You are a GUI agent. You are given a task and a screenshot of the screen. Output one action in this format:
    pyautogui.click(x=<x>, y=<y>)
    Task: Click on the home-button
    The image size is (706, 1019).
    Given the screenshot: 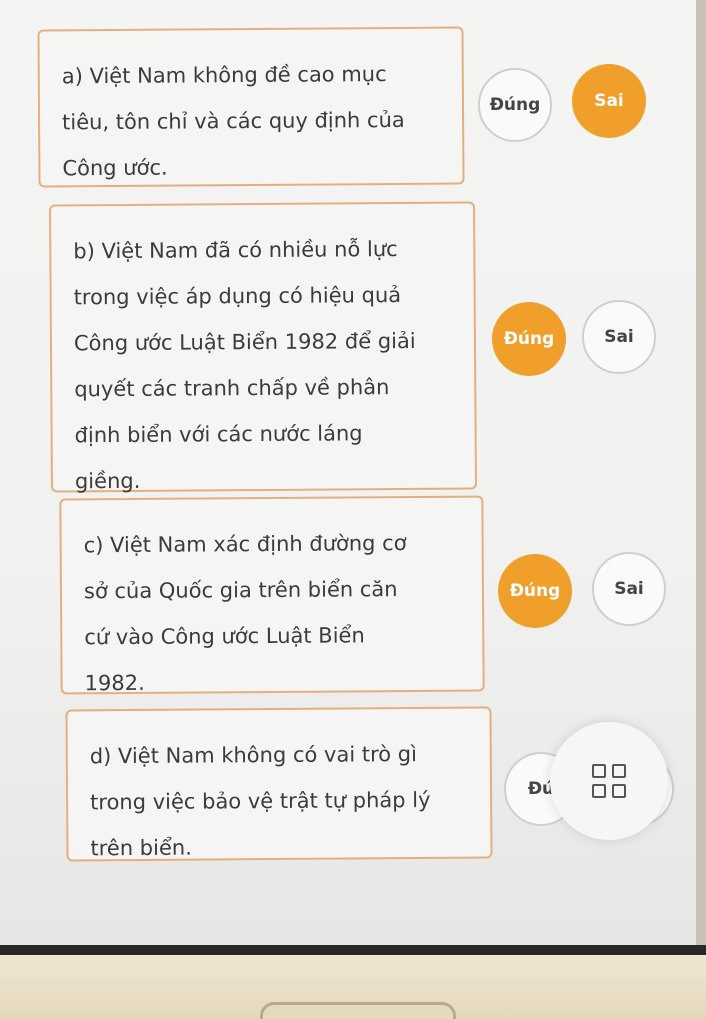 What is the action you would take?
    pyautogui.click(x=358, y=1010)
    